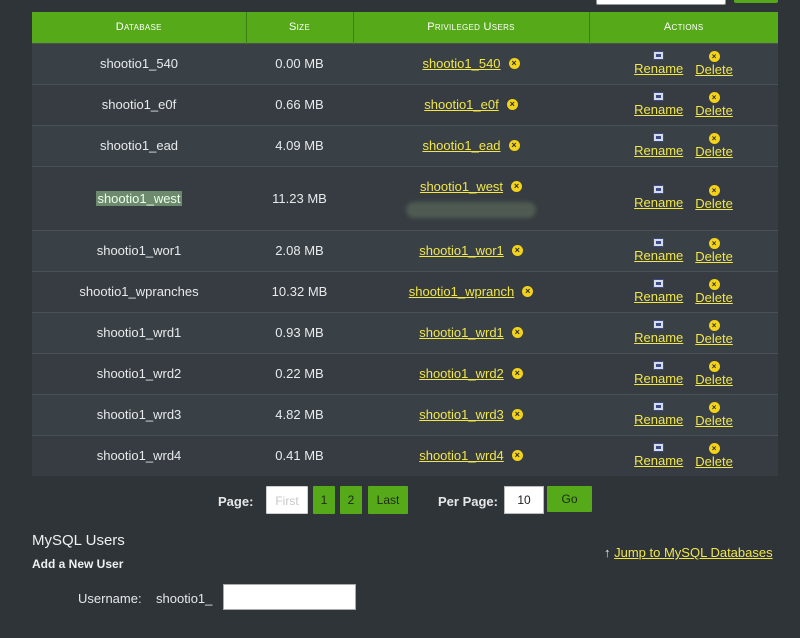  What do you see at coordinates (461, 250) in the screenshot?
I see `privileged-user-link: shootio1_wor1` at bounding box center [461, 250].